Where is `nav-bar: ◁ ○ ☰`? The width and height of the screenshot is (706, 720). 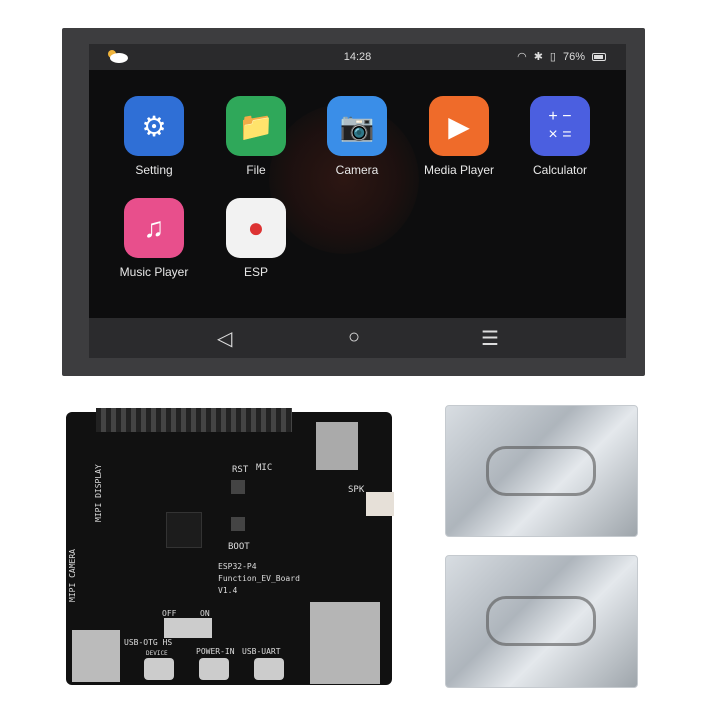 nav-bar: ◁ ○ ☰ is located at coordinates (357, 338).